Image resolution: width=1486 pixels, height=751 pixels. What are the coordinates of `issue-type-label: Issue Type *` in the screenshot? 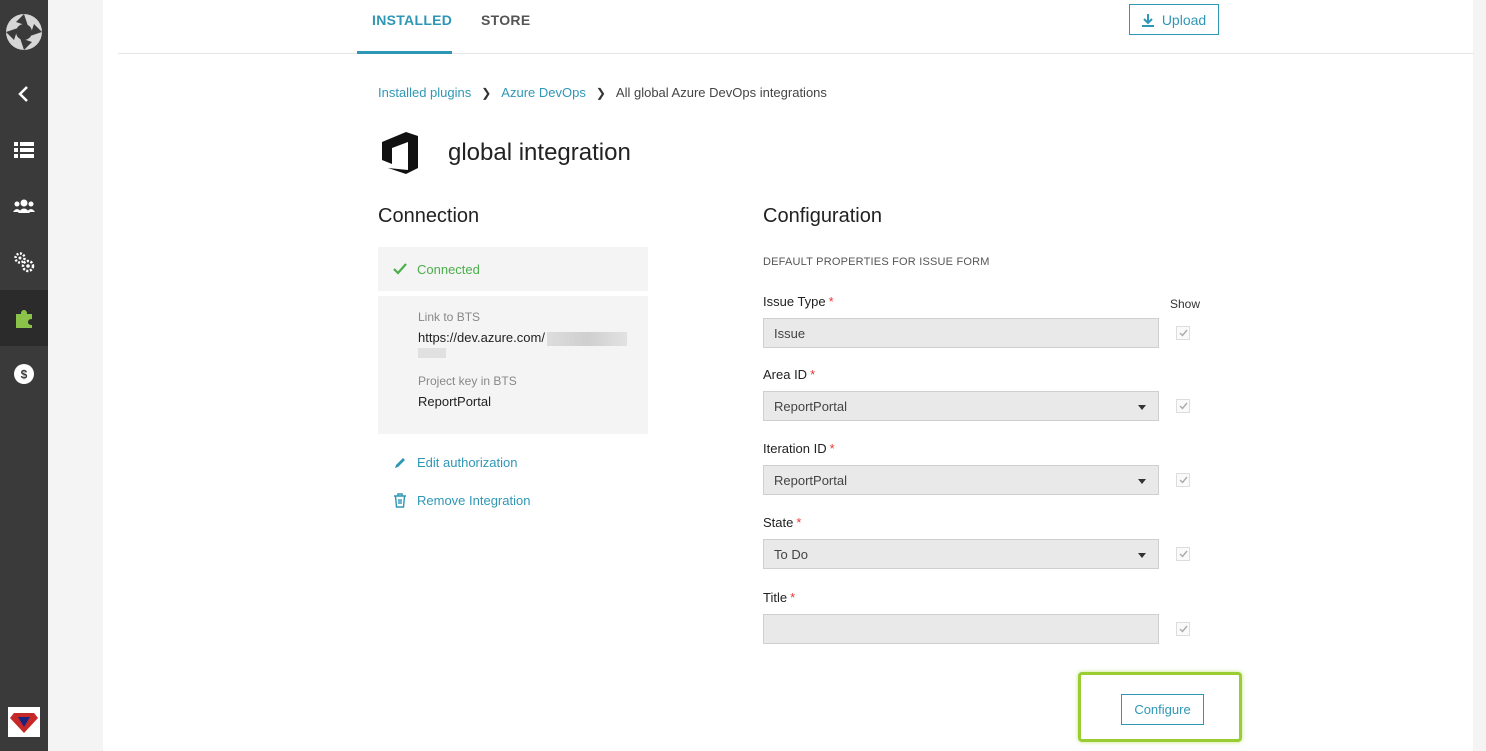 It's located at (798, 301).